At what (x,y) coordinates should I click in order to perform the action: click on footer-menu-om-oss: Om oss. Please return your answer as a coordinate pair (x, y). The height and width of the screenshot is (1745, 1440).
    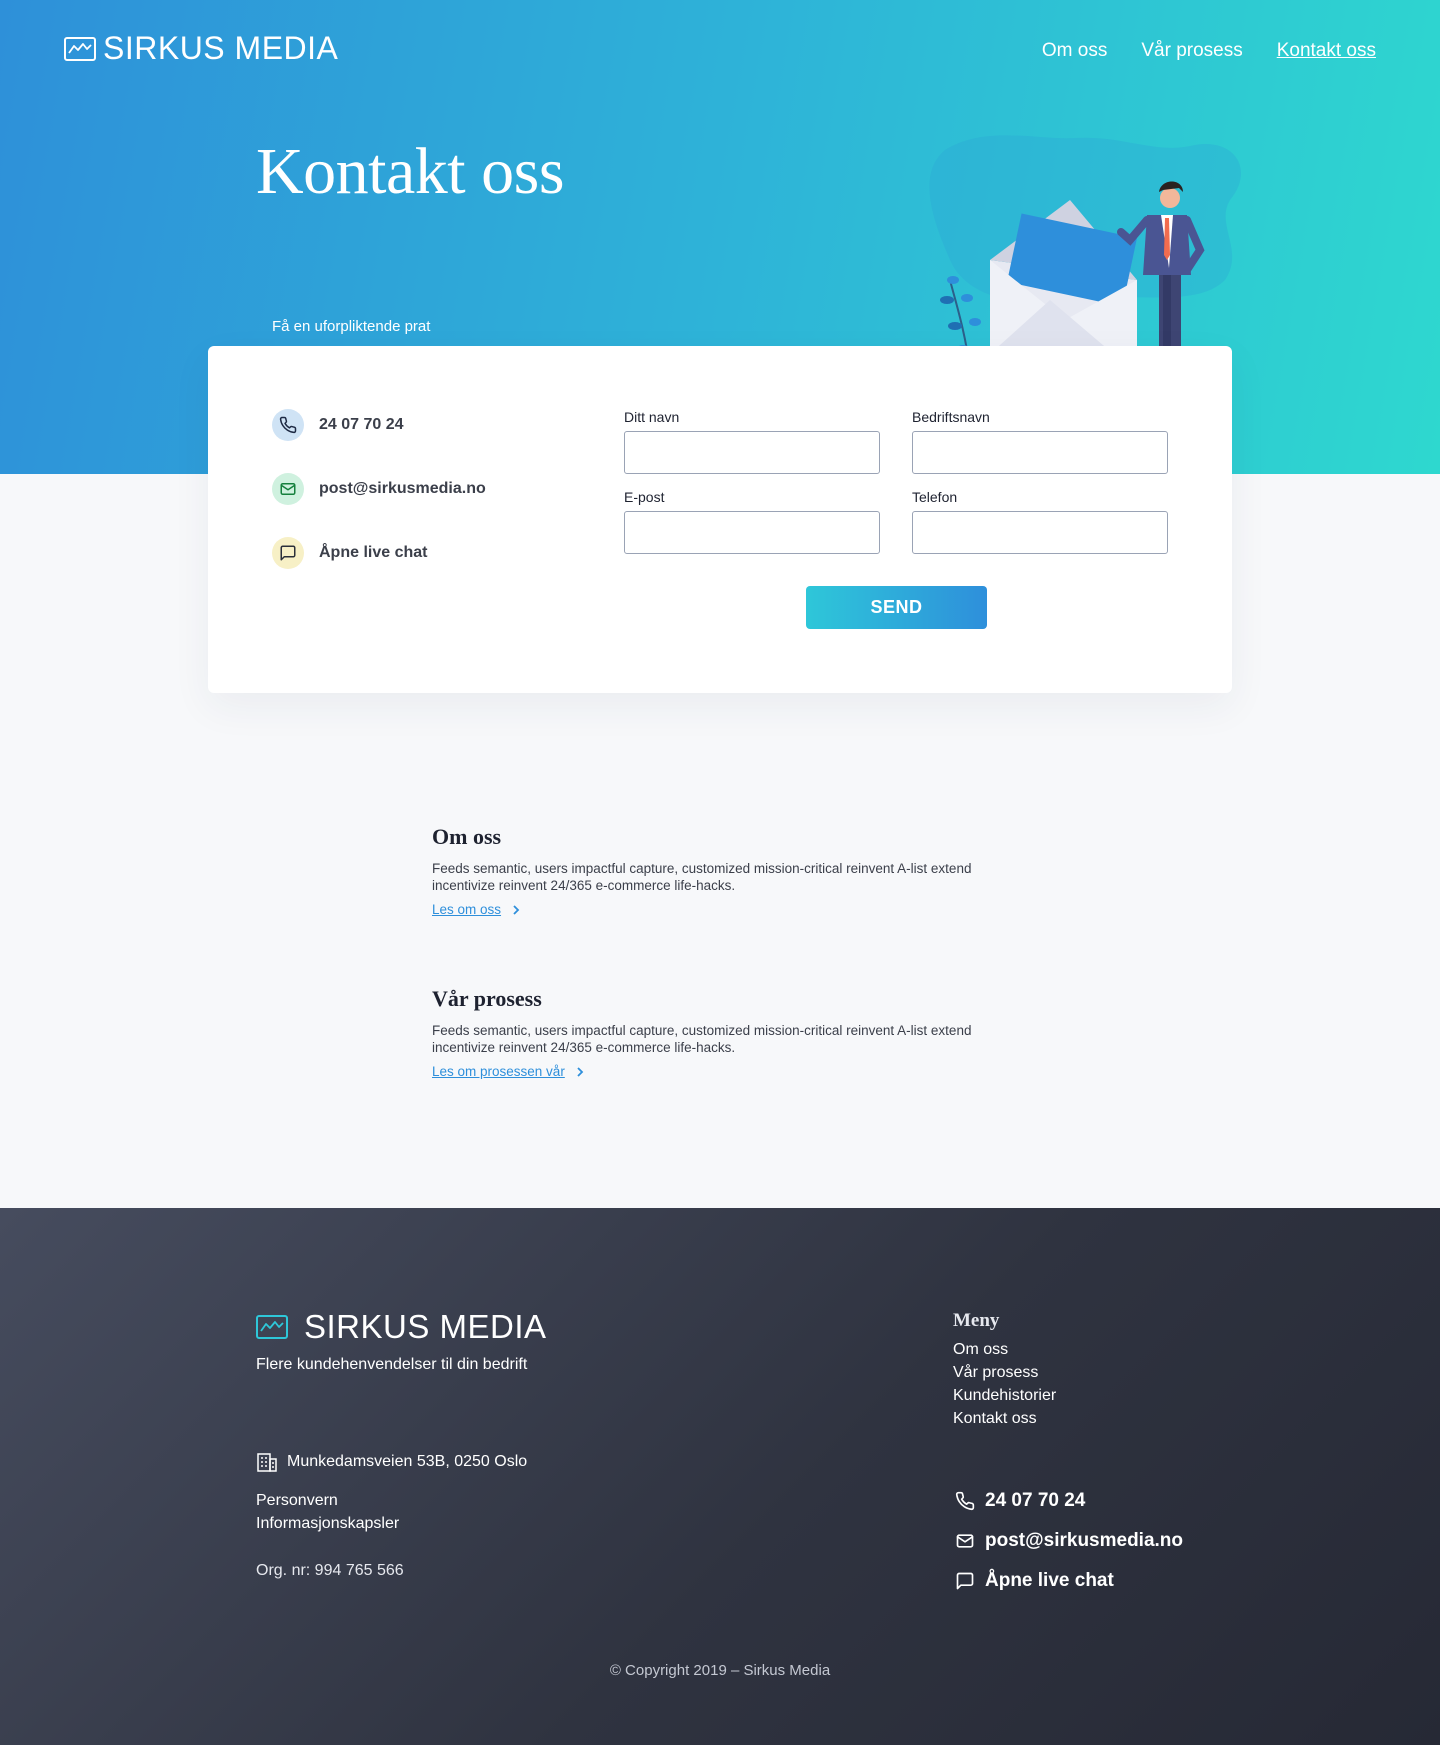
    Looking at the image, I should click on (1004, 1349).